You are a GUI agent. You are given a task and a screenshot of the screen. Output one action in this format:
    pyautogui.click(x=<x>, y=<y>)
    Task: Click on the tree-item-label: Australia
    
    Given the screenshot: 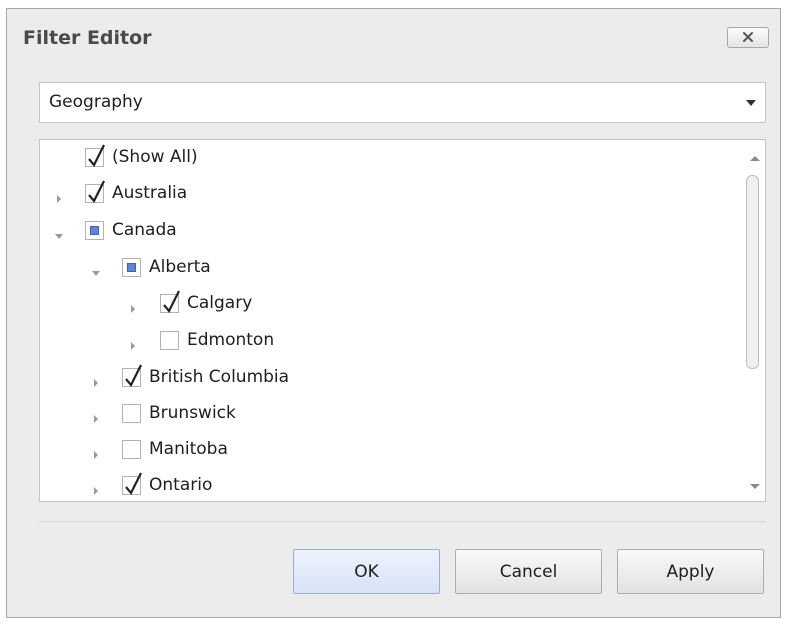 What is the action you would take?
    pyautogui.click(x=150, y=193)
    